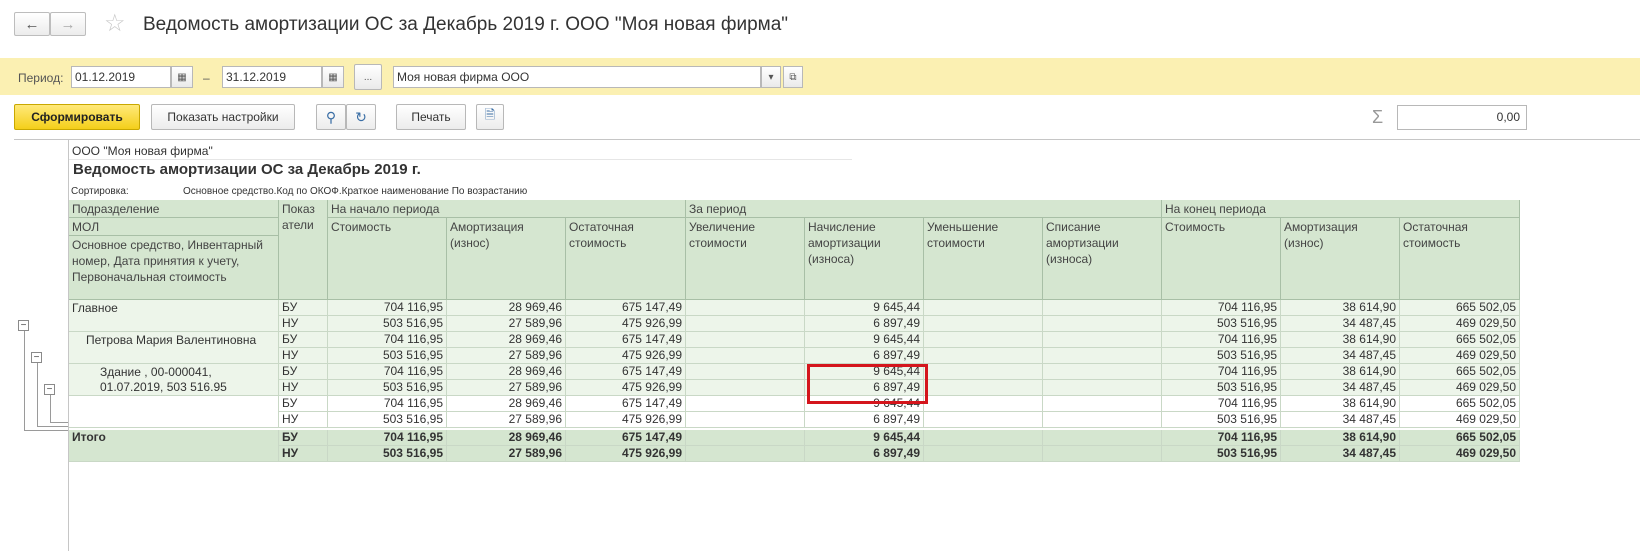 The image size is (1640, 551). What do you see at coordinates (626, 438) in the screenshot?
I see `total-value-cell: 675 147,49` at bounding box center [626, 438].